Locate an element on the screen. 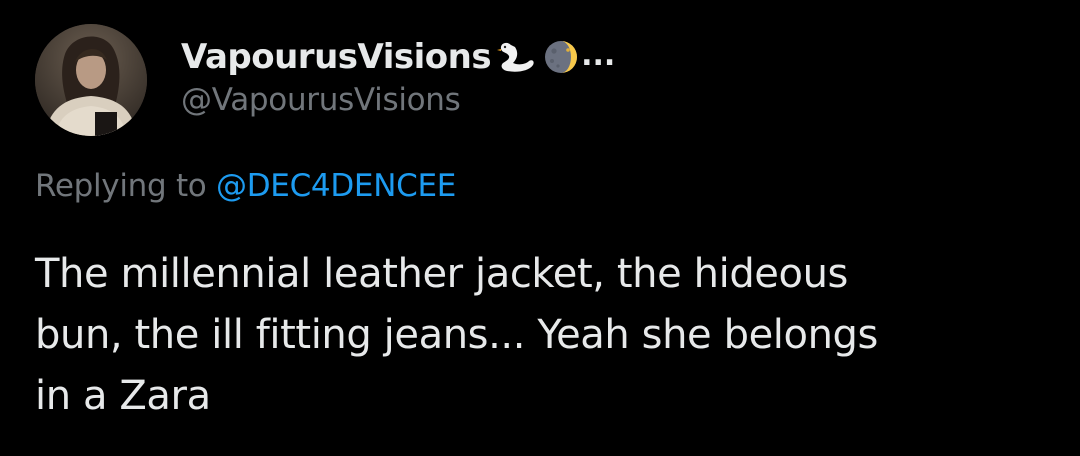  avatar is located at coordinates (91, 80).